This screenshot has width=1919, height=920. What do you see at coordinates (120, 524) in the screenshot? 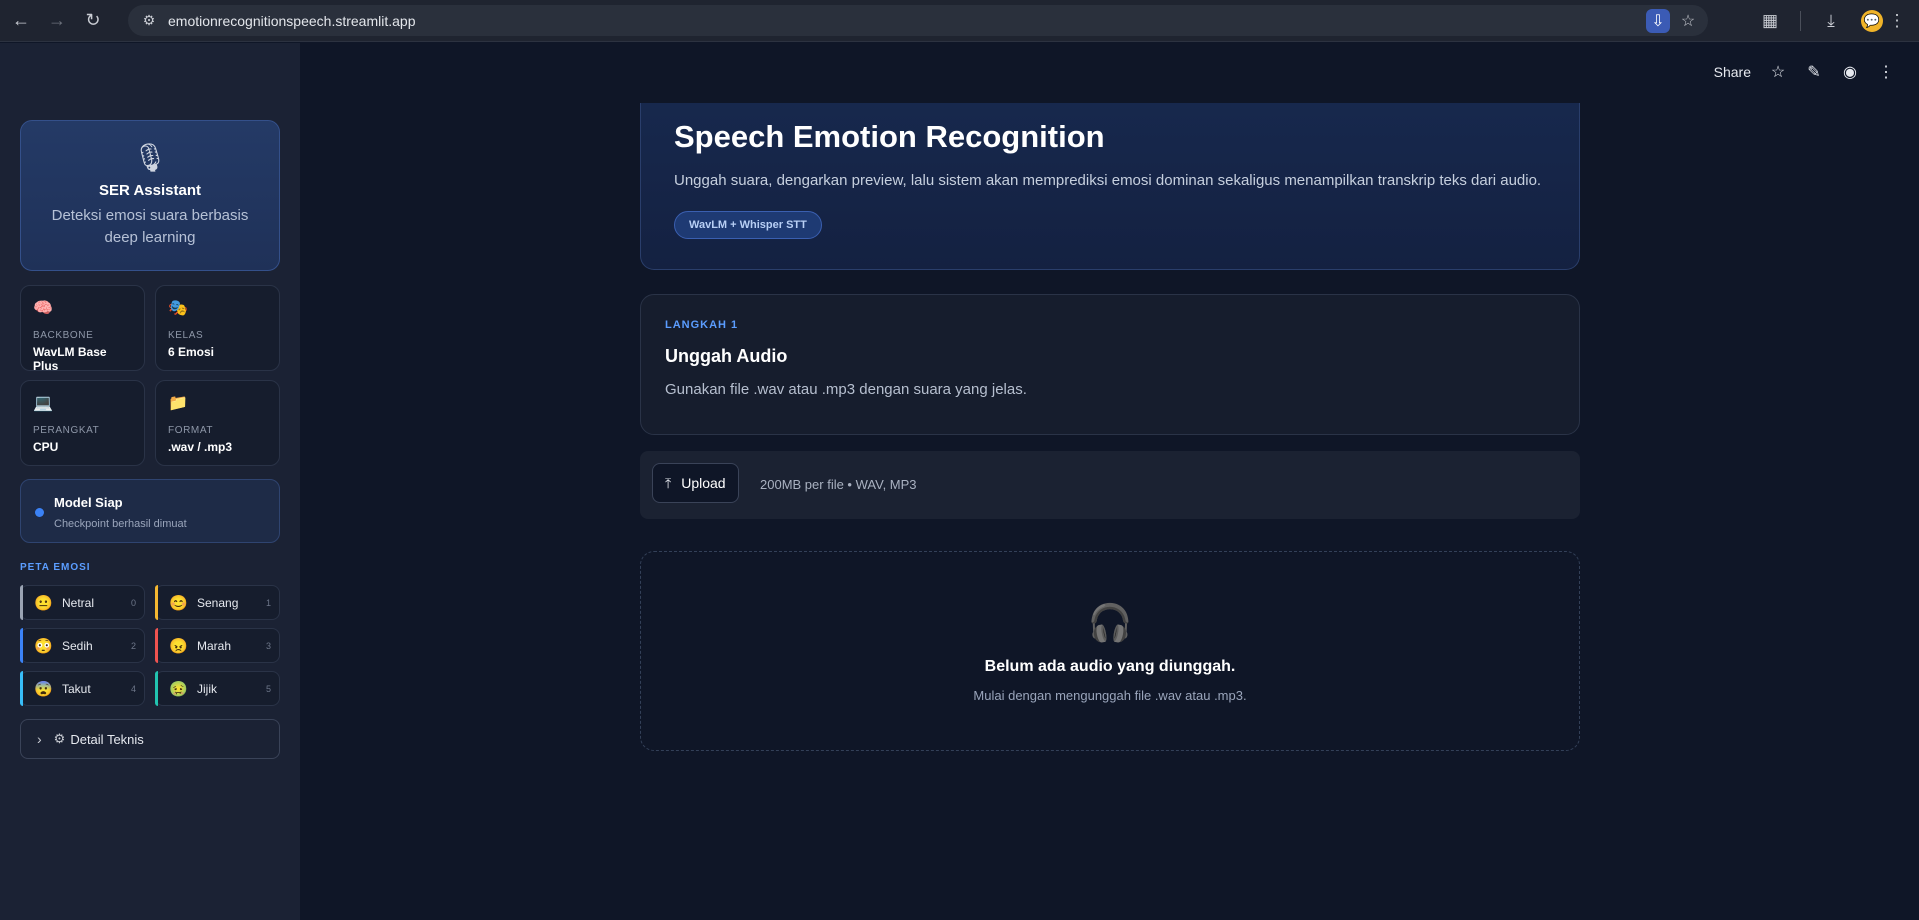
I see `model-status-subtitle: Checkpoint berhasil dimuat` at bounding box center [120, 524].